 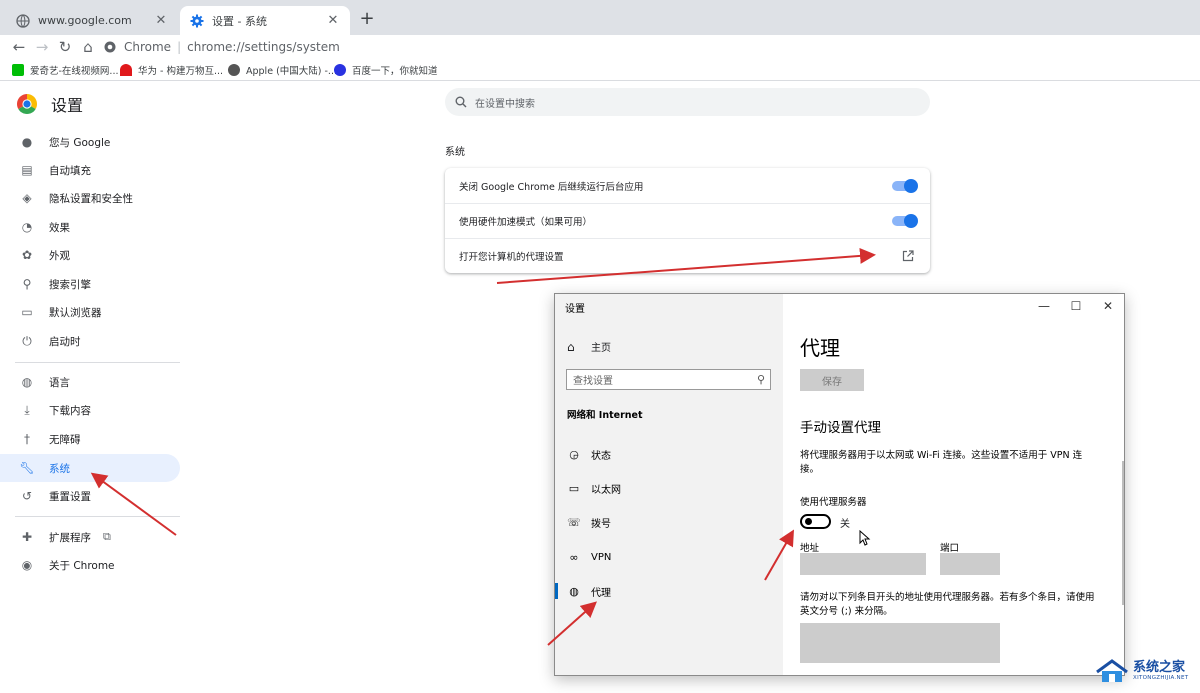 I want to click on arrow-to-proxy-nav, so click(x=572, y=623).